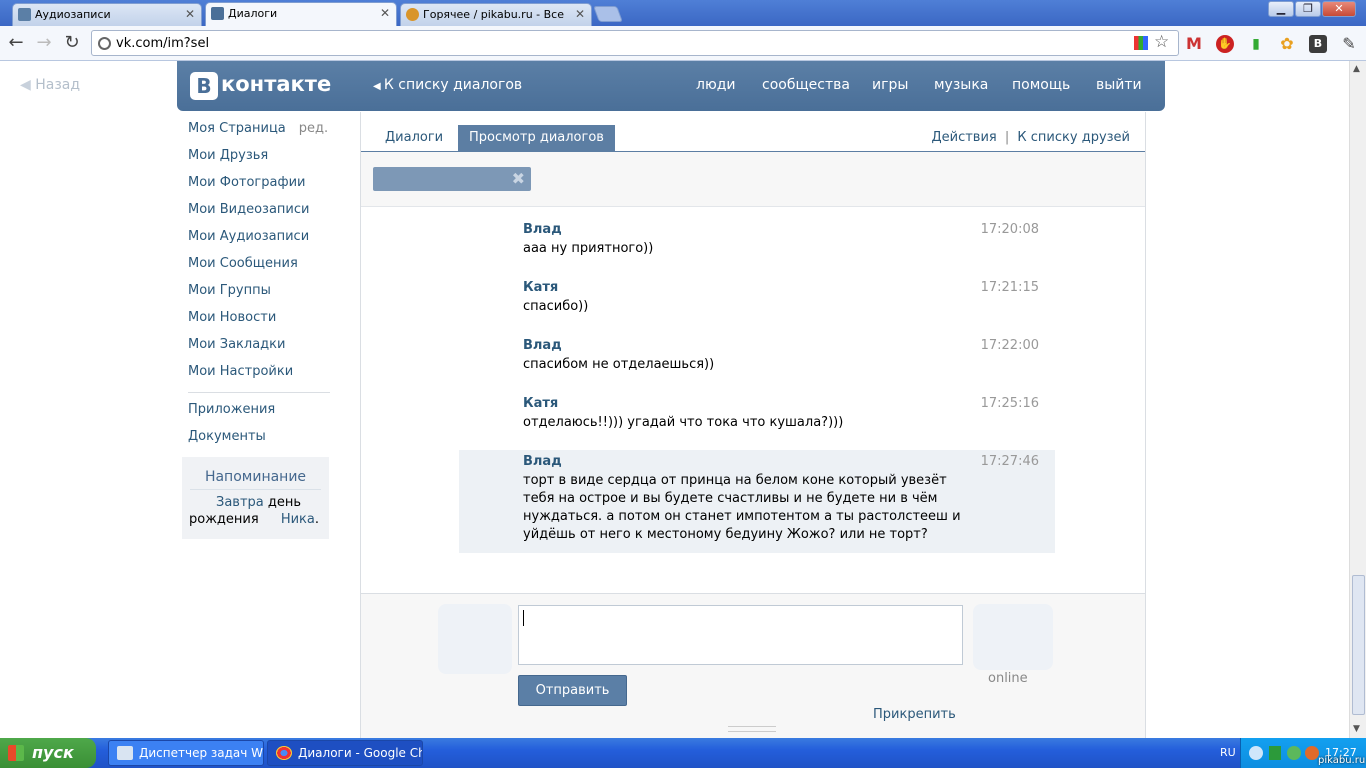  I want to click on actions-link: Действия, so click(963, 137).